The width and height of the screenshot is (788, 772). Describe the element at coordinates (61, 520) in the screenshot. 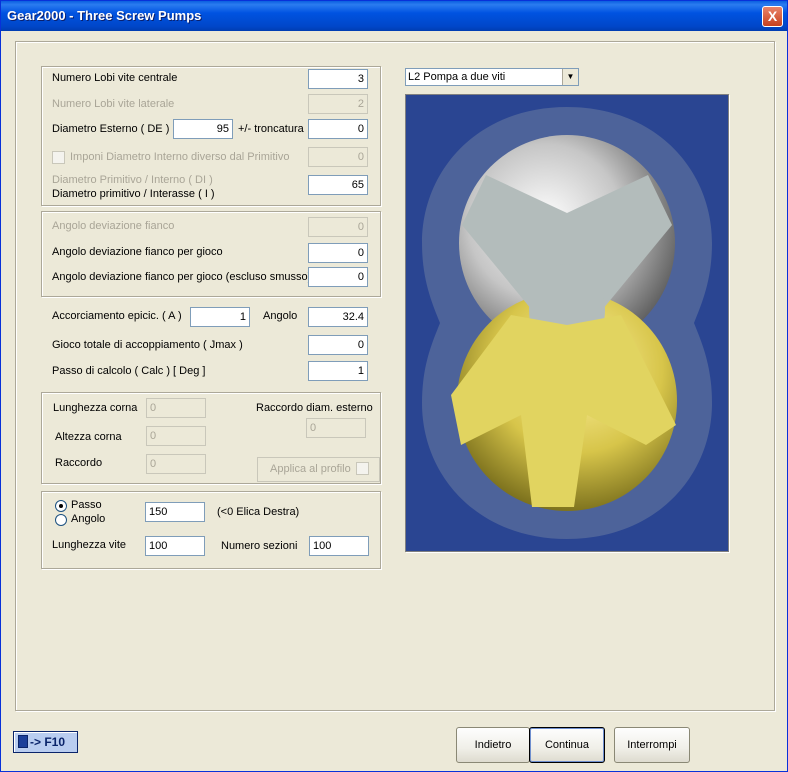

I see `angolo-radio` at that location.